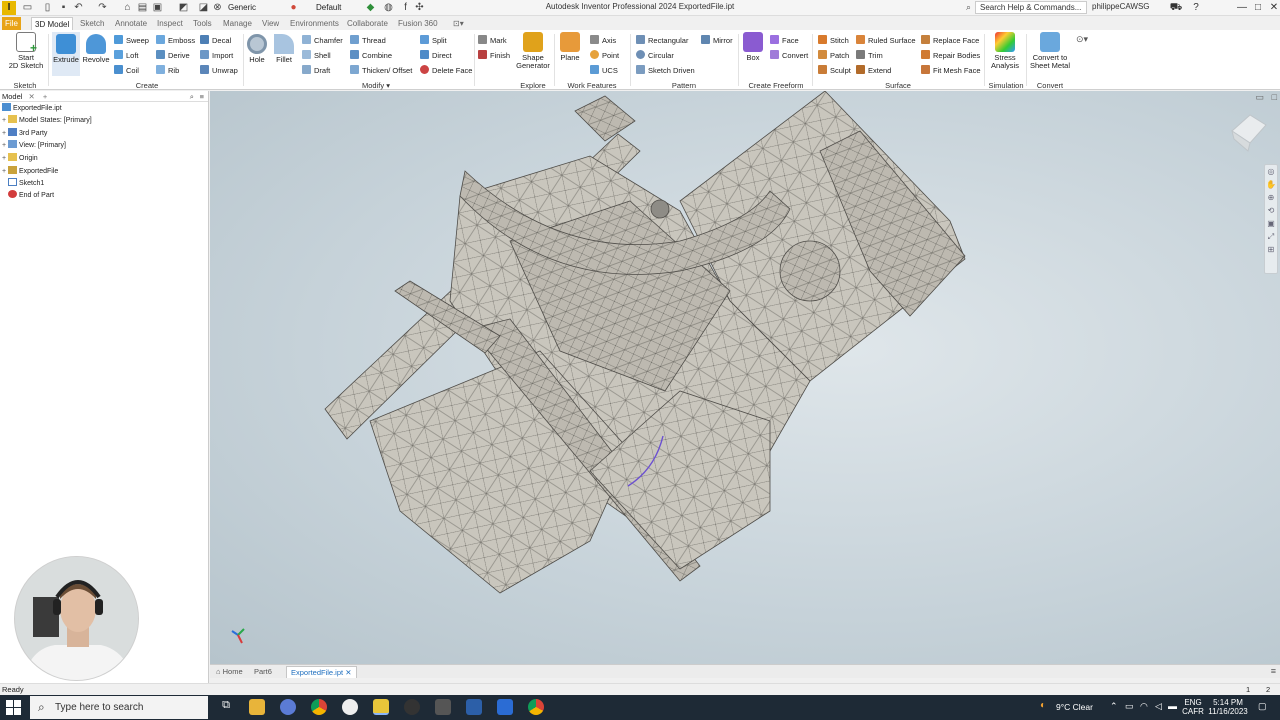  Describe the element at coordinates (474, 707) in the screenshot. I see `powershell-icon` at that location.